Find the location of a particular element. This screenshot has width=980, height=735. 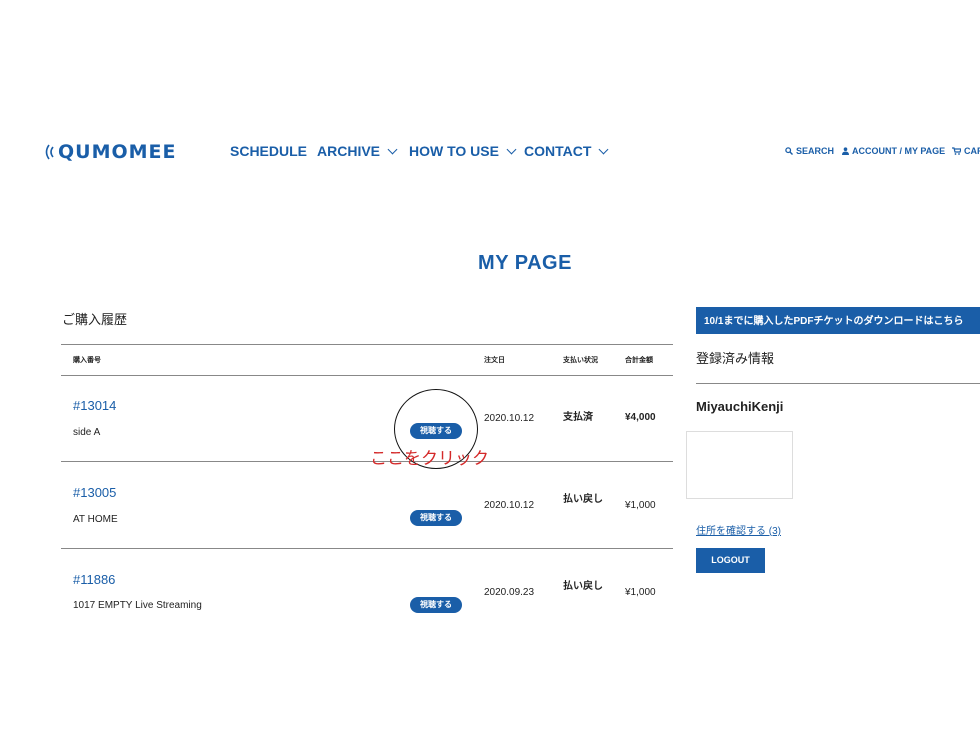

search-link: SEARCH is located at coordinates (809, 151).